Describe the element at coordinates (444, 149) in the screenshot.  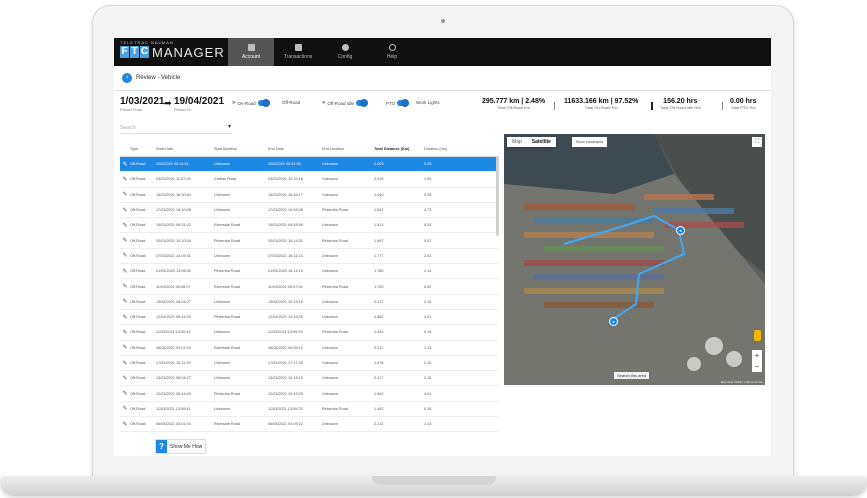
I see `column-header: Duration (hrs)` at that location.